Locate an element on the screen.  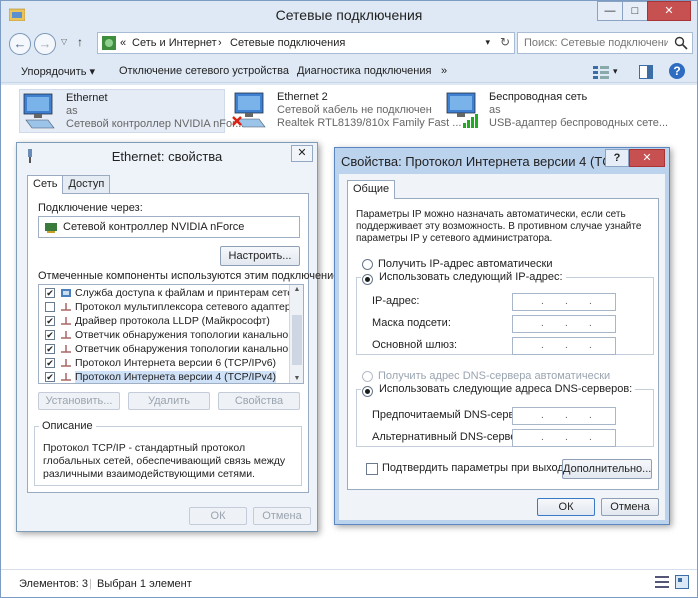
back-arrow-icon: ← is located at coordinates (20, 44).